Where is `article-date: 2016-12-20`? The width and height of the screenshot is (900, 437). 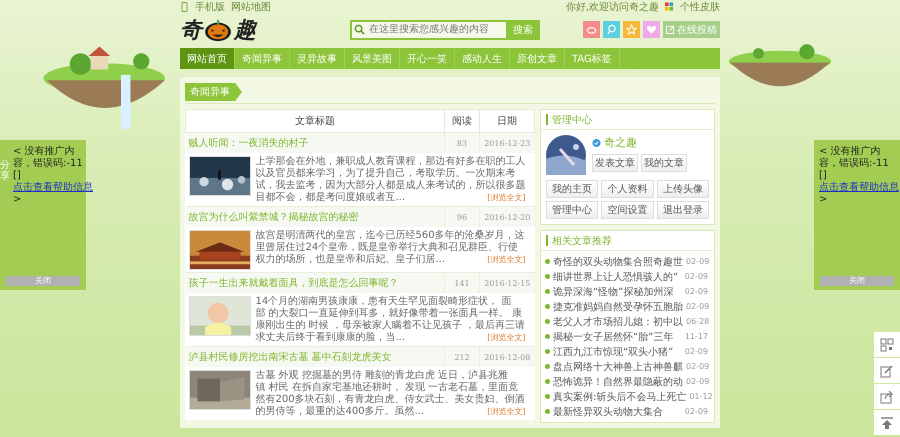 article-date: 2016-12-20 is located at coordinates (507, 216).